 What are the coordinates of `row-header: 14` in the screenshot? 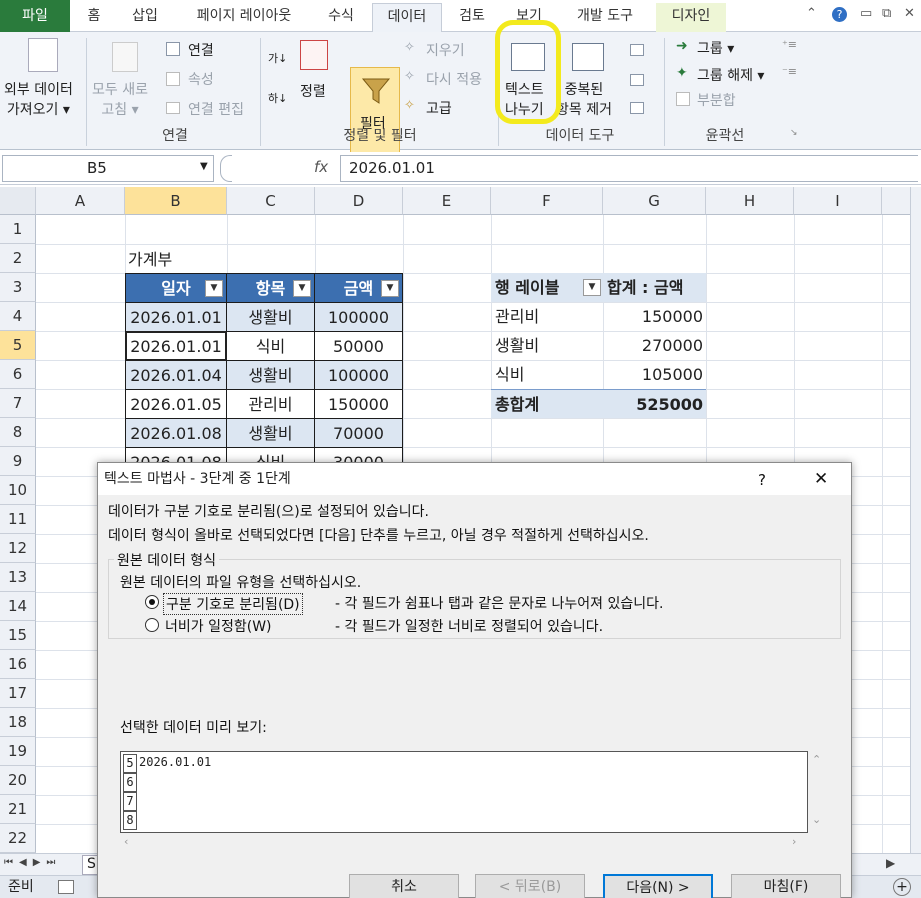 It's located at (18, 606).